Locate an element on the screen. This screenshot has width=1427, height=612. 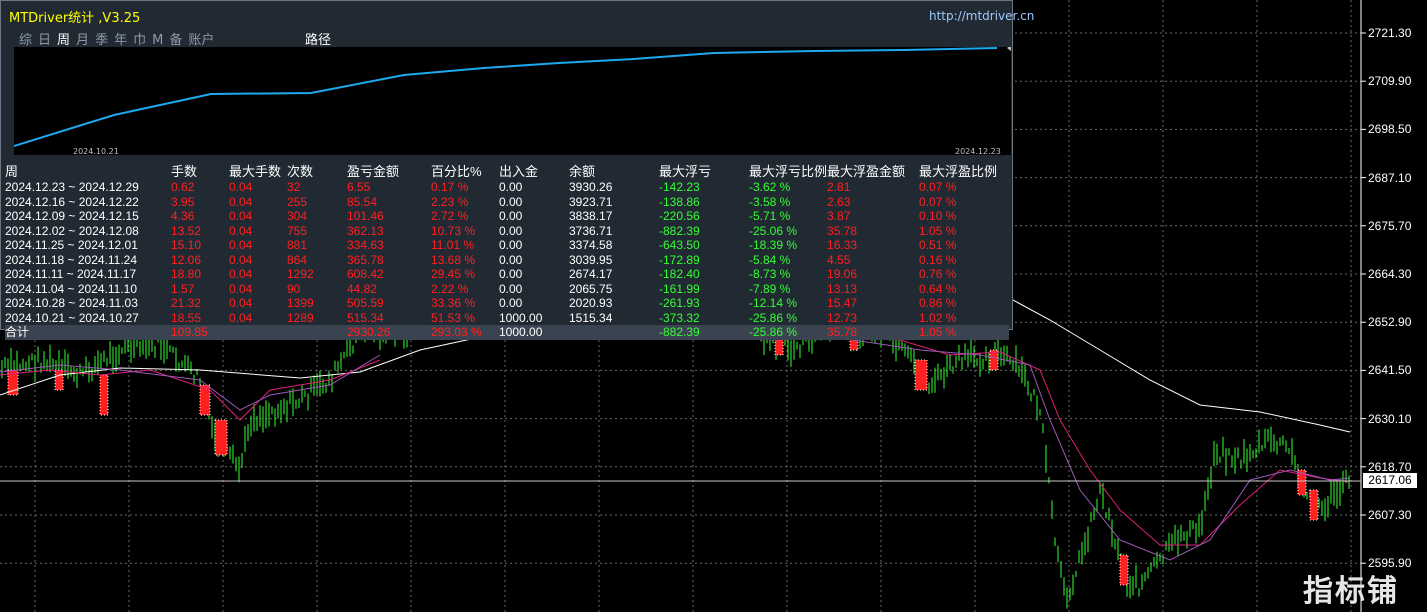
table-cell: 755 is located at coordinates (297, 230).